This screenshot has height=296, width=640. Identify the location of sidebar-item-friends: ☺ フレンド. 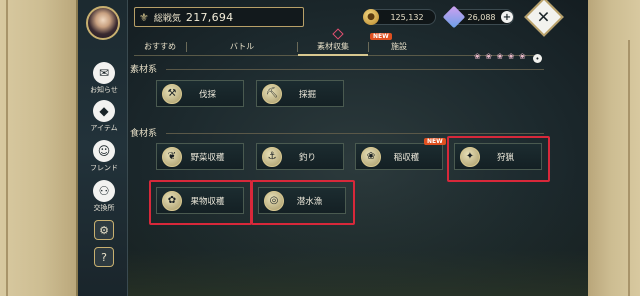
(104, 156).